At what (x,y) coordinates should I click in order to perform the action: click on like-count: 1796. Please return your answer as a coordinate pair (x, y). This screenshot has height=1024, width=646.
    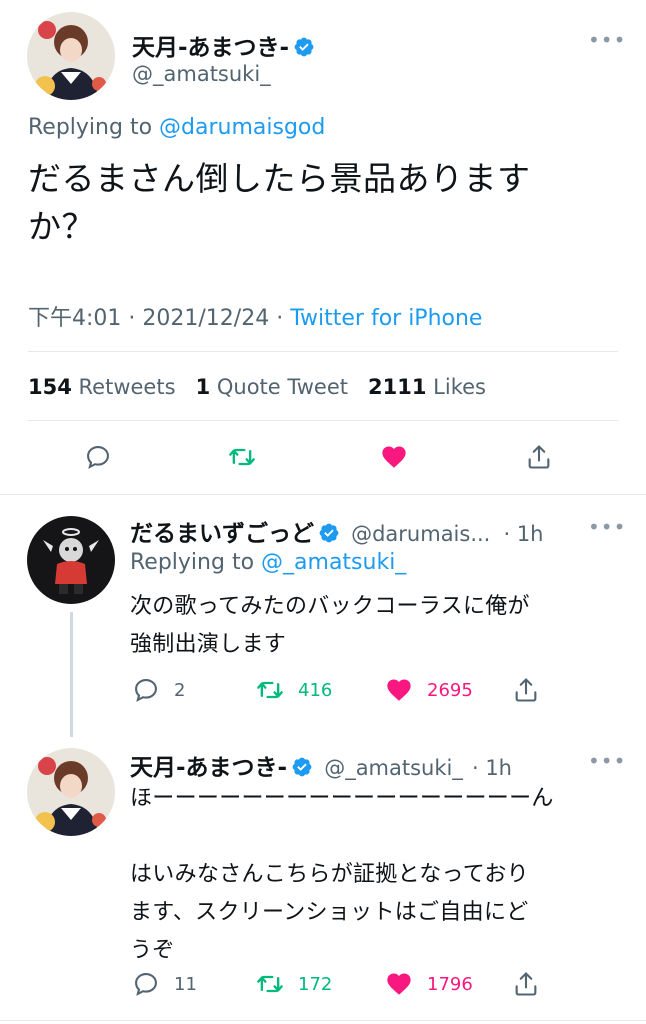
    Looking at the image, I should click on (450, 984).